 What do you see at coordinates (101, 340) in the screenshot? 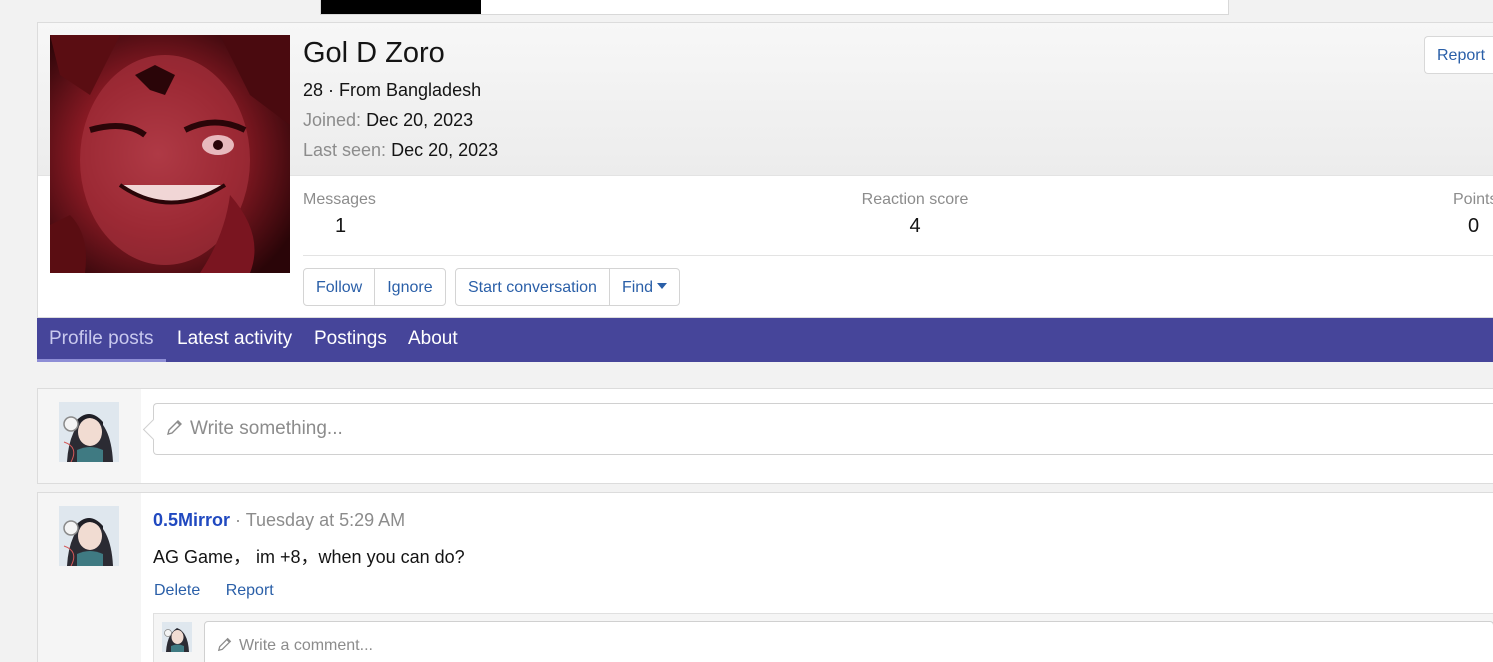
I see `tab-profile-posts: Profile posts` at bounding box center [101, 340].